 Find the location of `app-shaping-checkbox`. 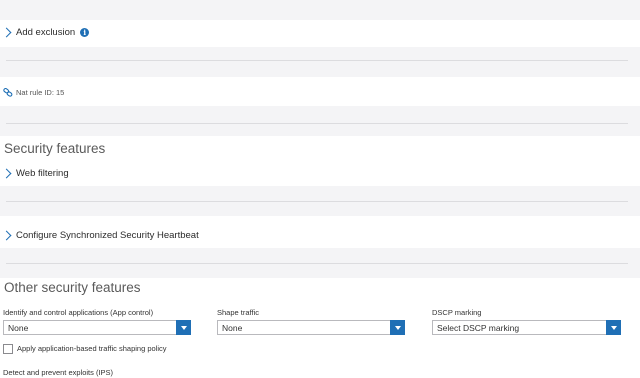

app-shaping-checkbox is located at coordinates (8, 349).